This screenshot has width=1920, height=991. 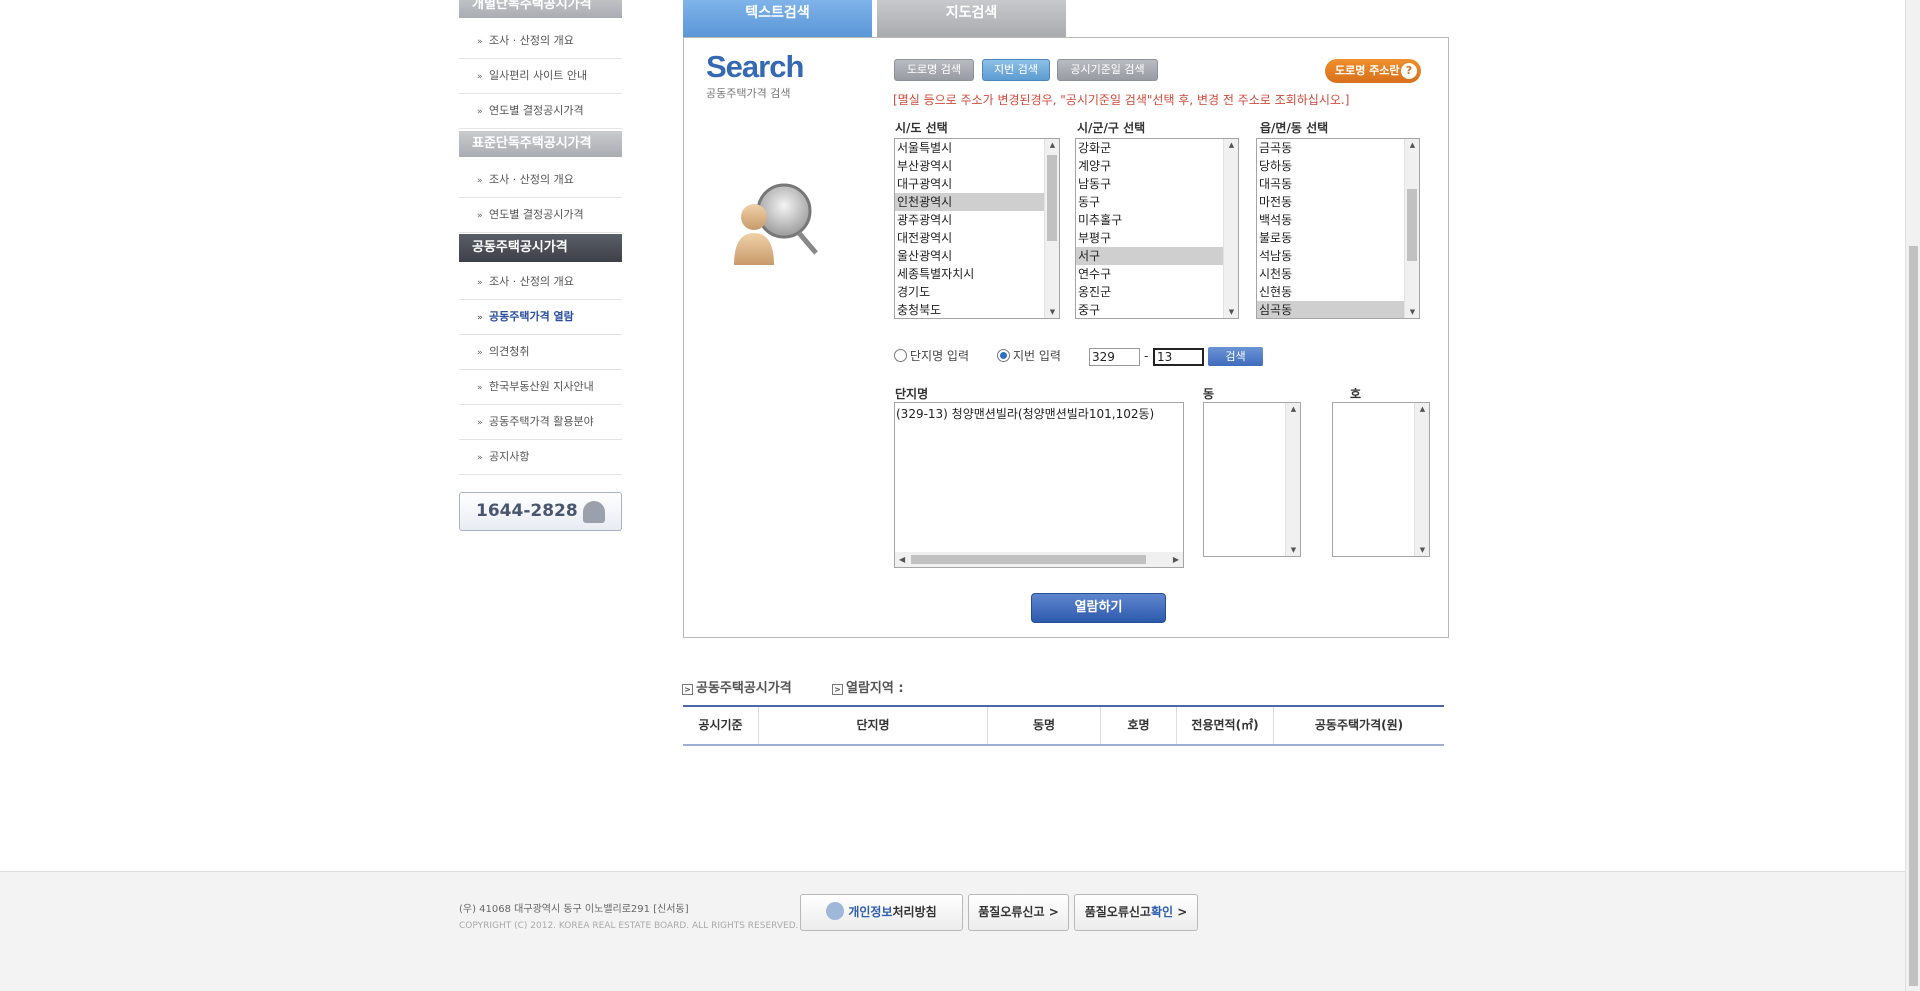 What do you see at coordinates (1136, 912) in the screenshot?
I see `report-check-button: 품질오류신고확인 >` at bounding box center [1136, 912].